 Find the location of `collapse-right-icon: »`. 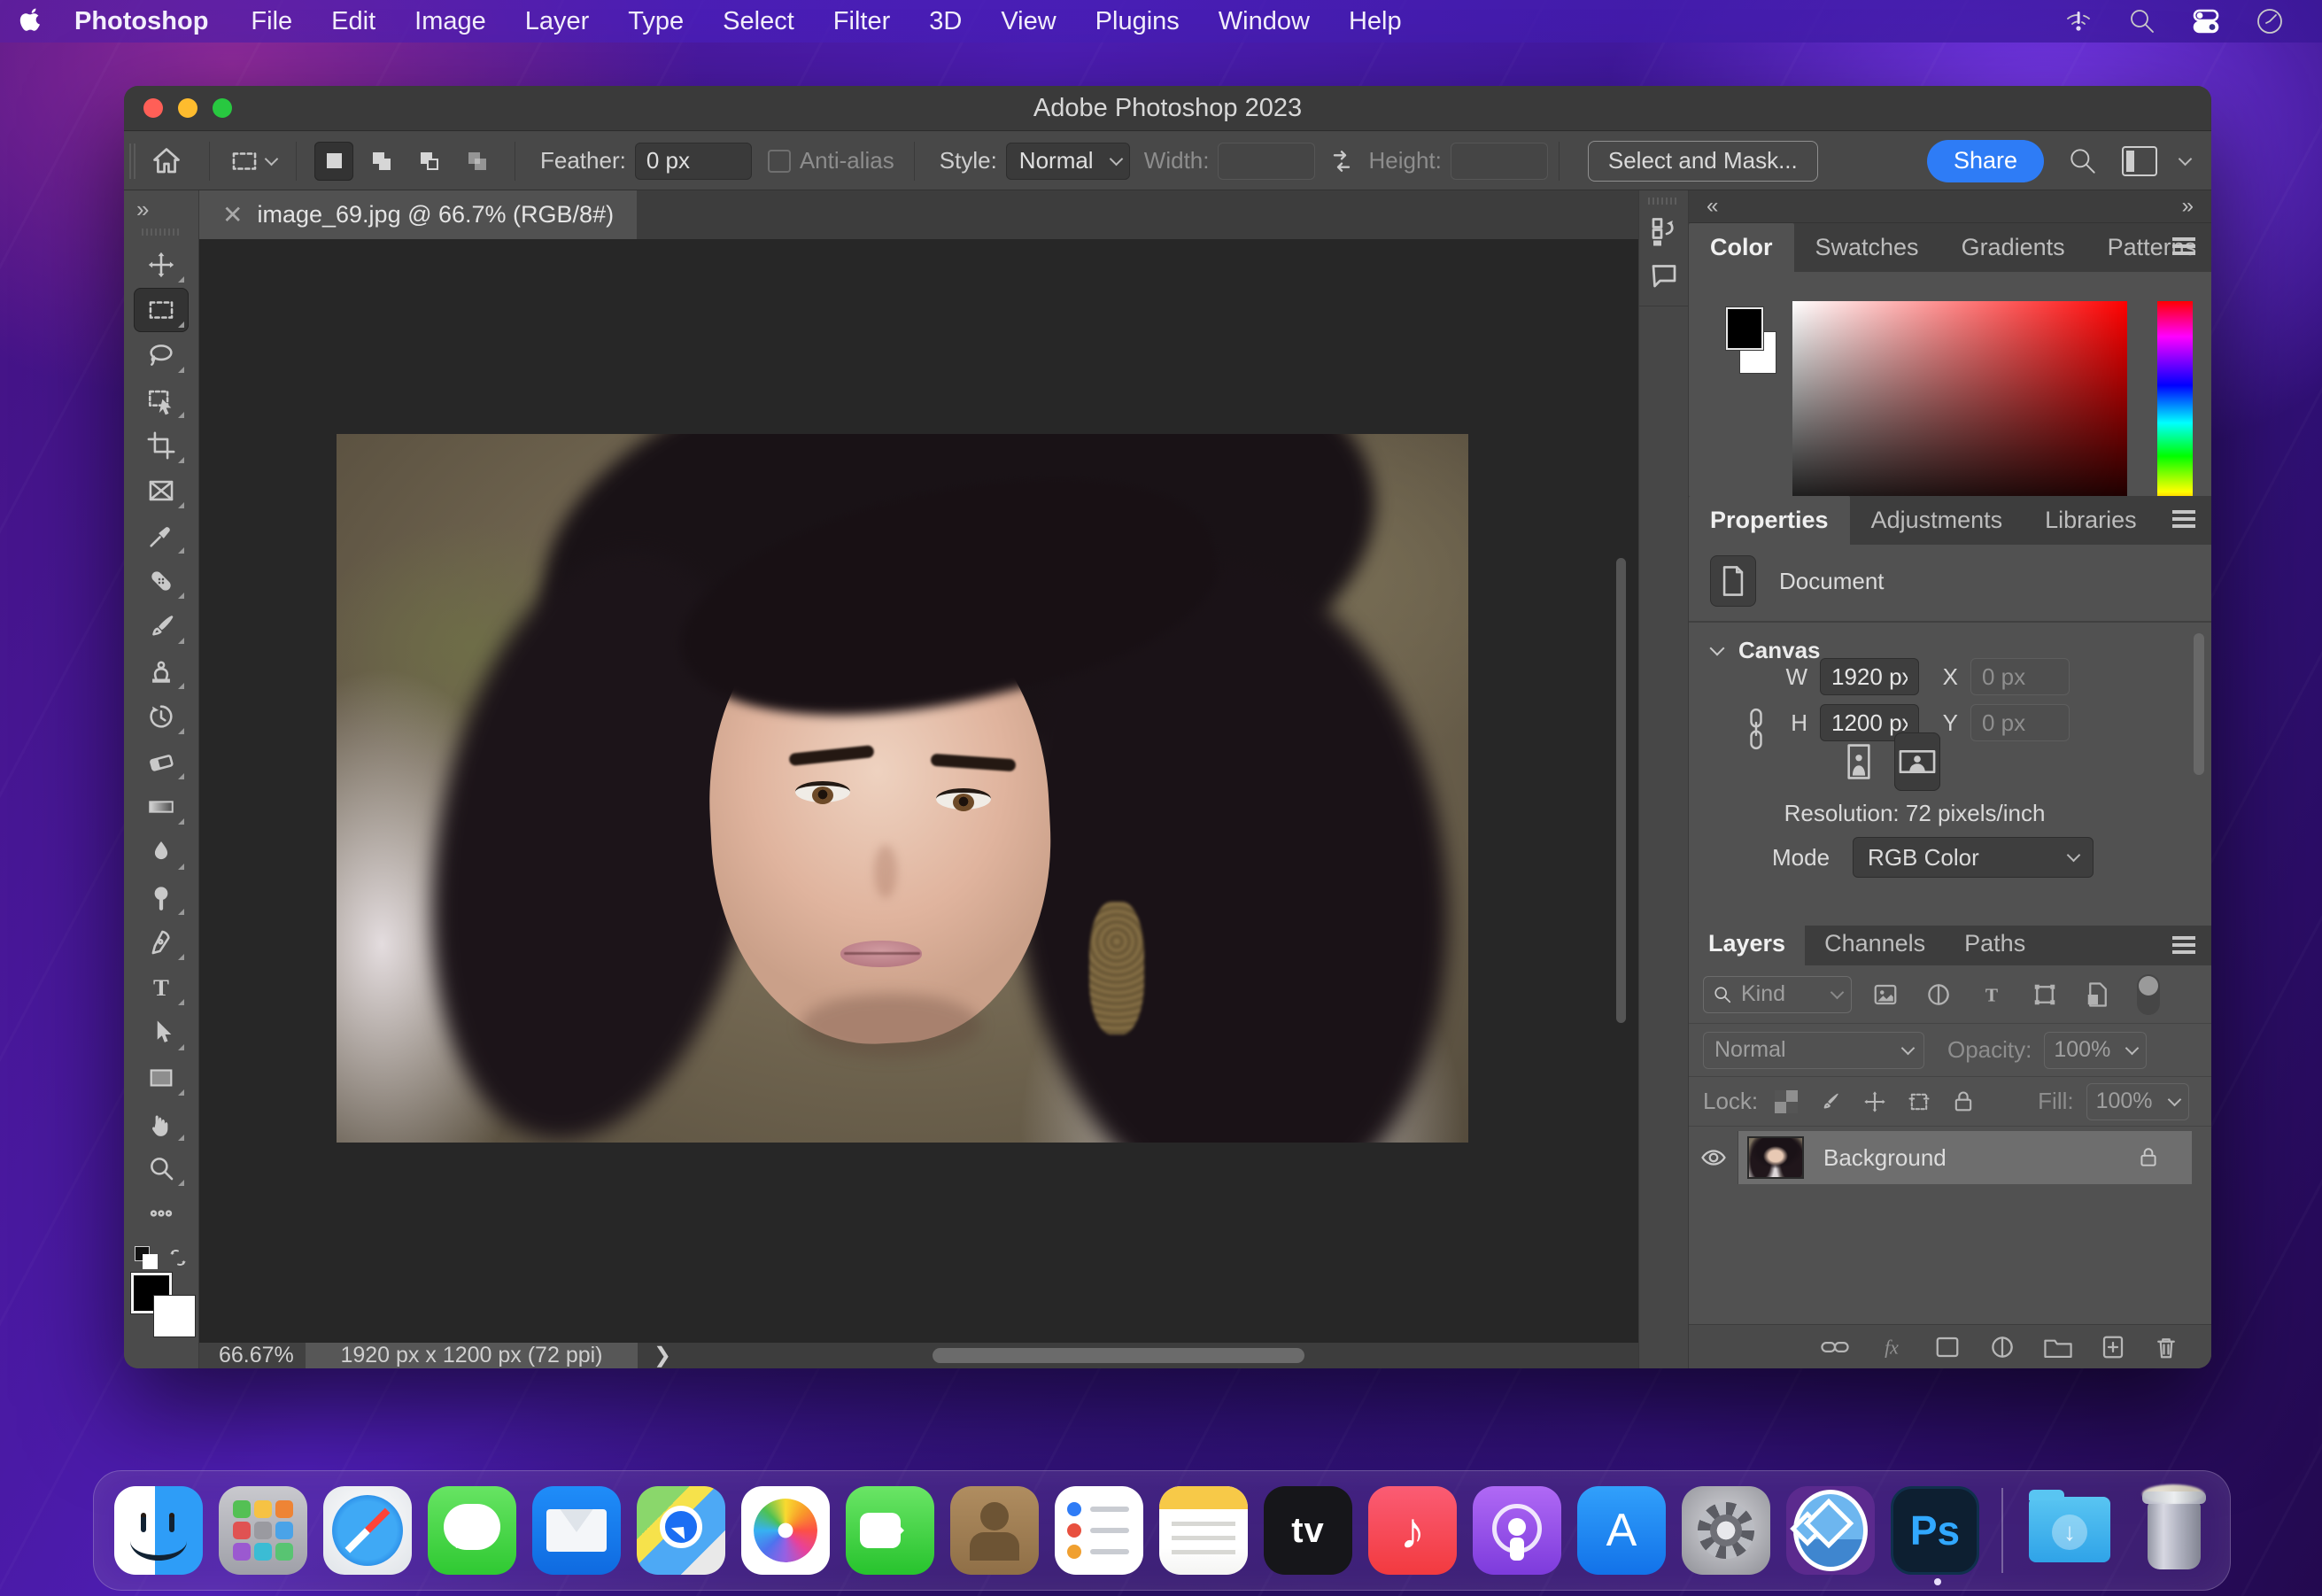

collapse-right-icon: » is located at coordinates (2188, 206).